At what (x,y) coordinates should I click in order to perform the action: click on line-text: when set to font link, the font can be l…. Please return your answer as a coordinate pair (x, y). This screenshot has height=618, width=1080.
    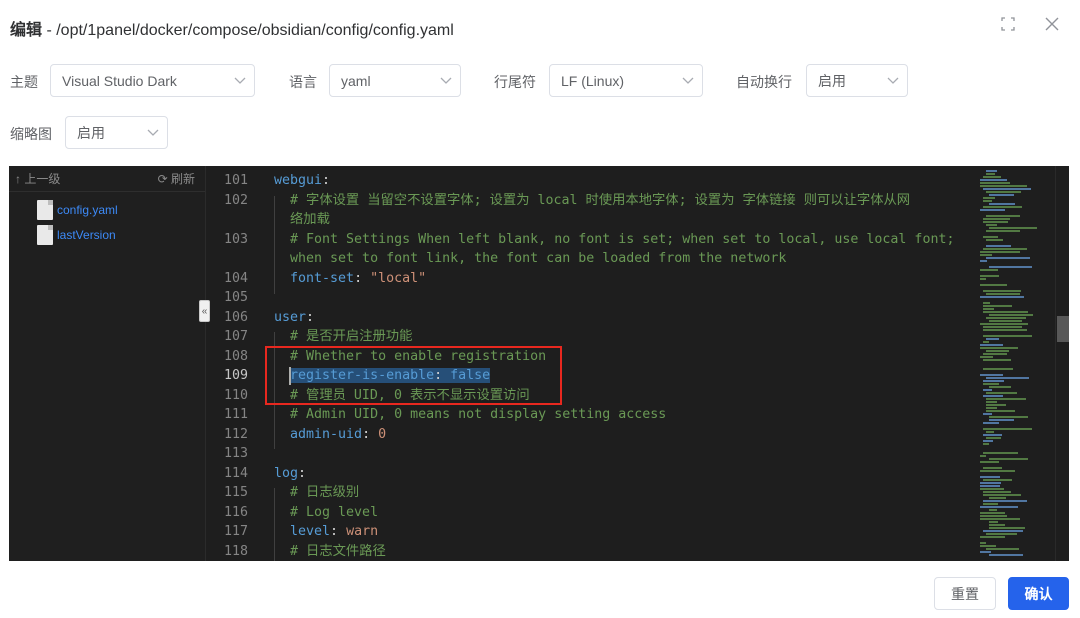
    Looking at the image, I should click on (530, 259).